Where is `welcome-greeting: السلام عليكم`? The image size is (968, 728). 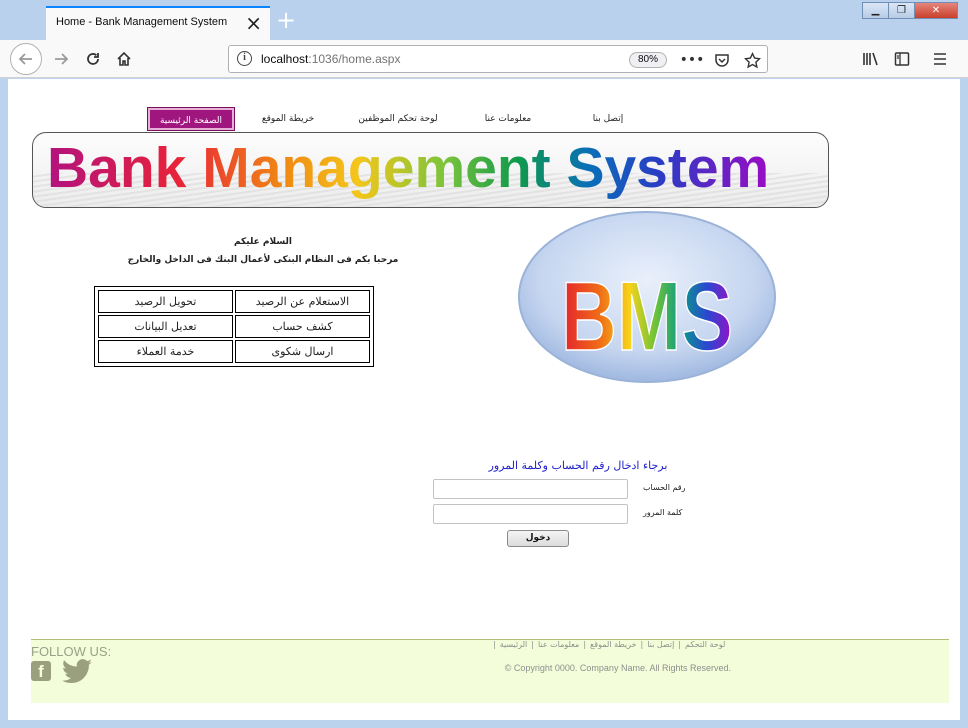 welcome-greeting: السلام عليكم is located at coordinates (263, 242).